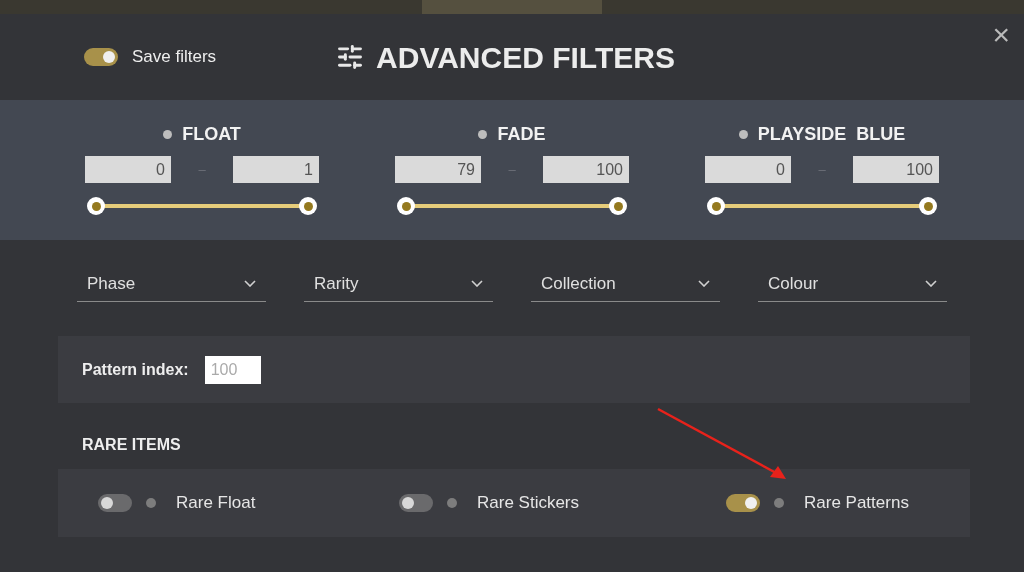 This screenshot has width=1024, height=572. What do you see at coordinates (211, 134) in the screenshot?
I see `range-label: FLOAT` at bounding box center [211, 134].